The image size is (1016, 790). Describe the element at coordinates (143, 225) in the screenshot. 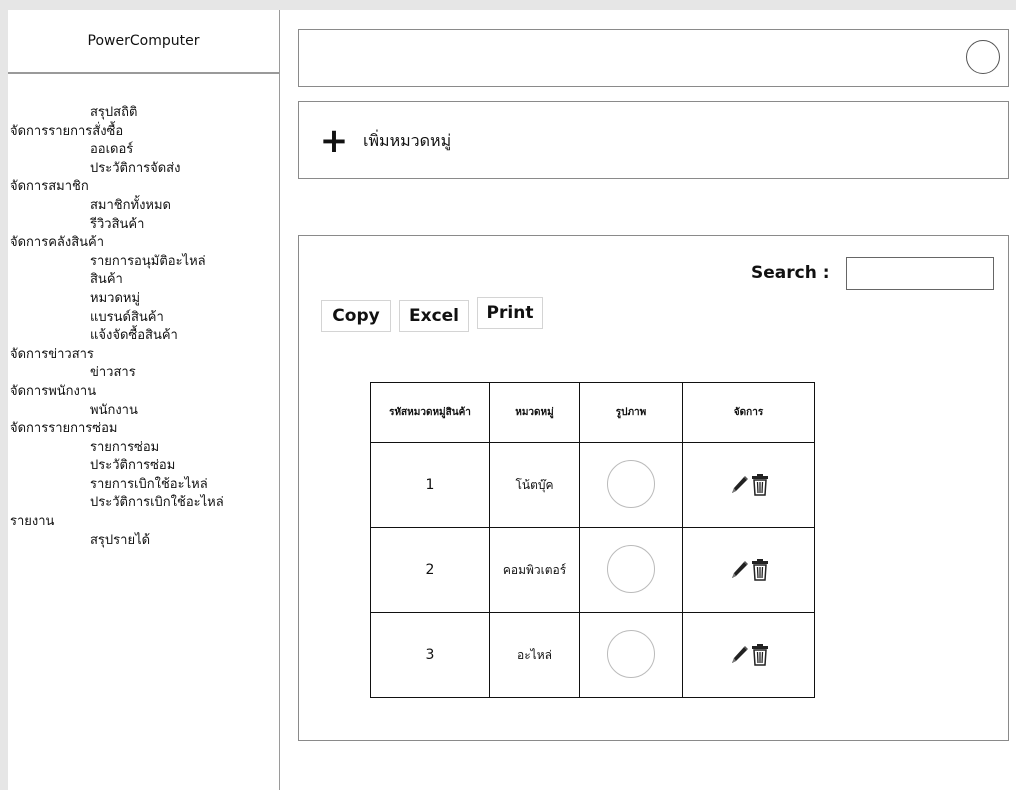

I see `sidebar-item-6: รีวิวสินค้า` at that location.